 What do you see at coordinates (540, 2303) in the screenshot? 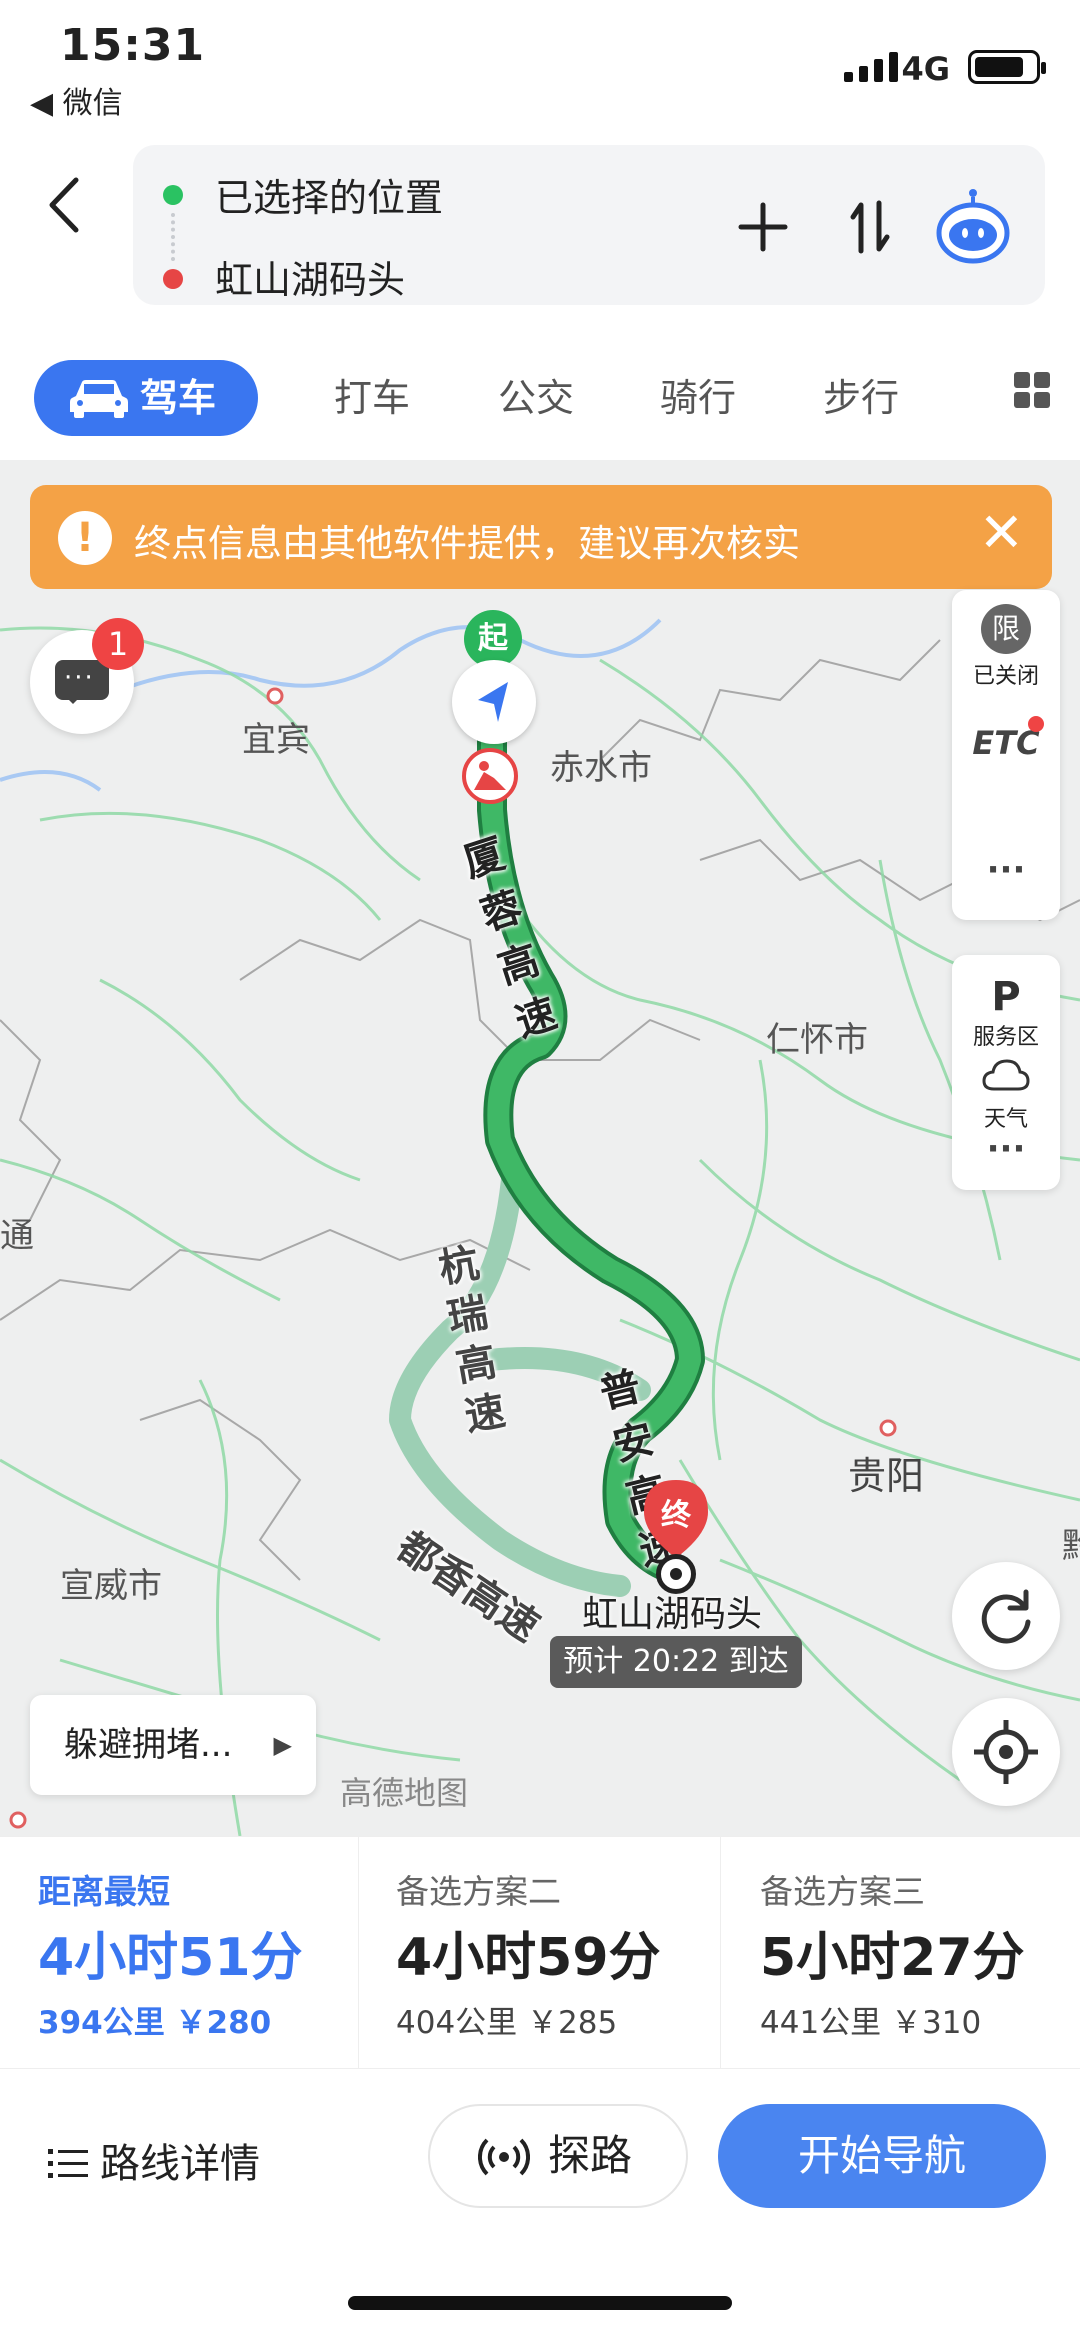
I see `home-indicator` at bounding box center [540, 2303].